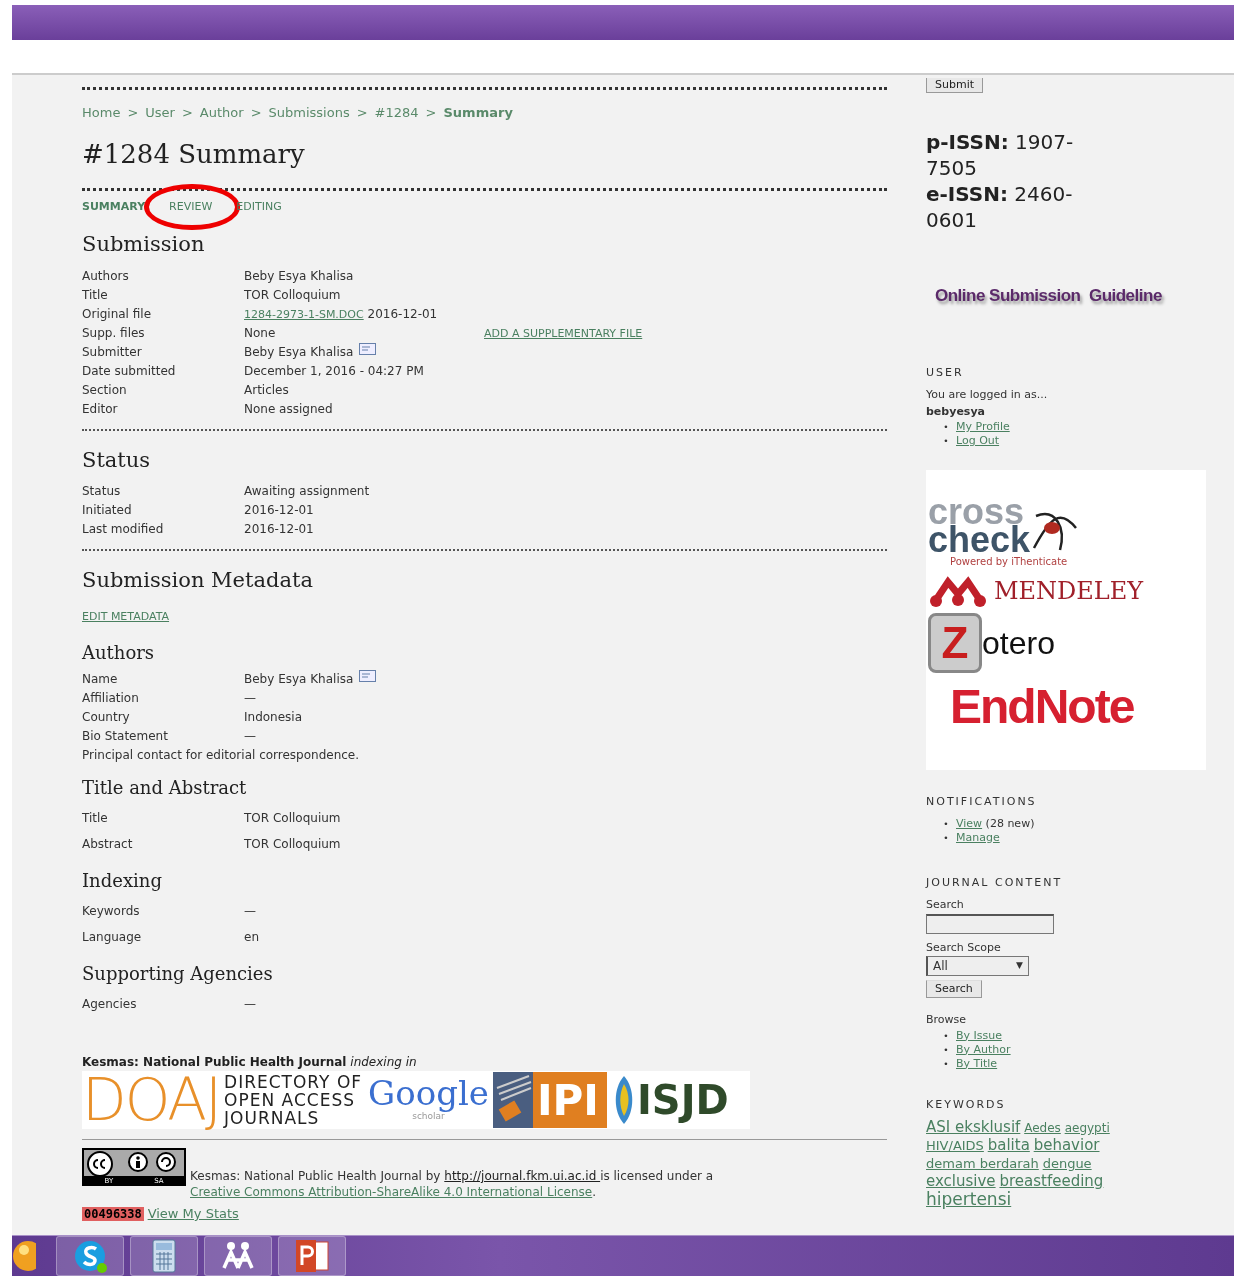 This screenshot has height=1277, width=1234. I want to click on field-value: None, so click(260, 332).